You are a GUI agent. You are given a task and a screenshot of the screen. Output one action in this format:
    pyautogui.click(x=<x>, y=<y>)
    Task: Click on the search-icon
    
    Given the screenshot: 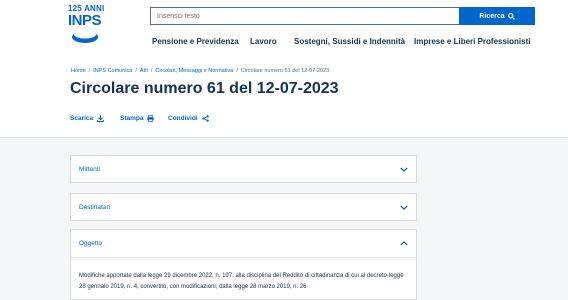 What is the action you would take?
    pyautogui.click(x=511, y=16)
    